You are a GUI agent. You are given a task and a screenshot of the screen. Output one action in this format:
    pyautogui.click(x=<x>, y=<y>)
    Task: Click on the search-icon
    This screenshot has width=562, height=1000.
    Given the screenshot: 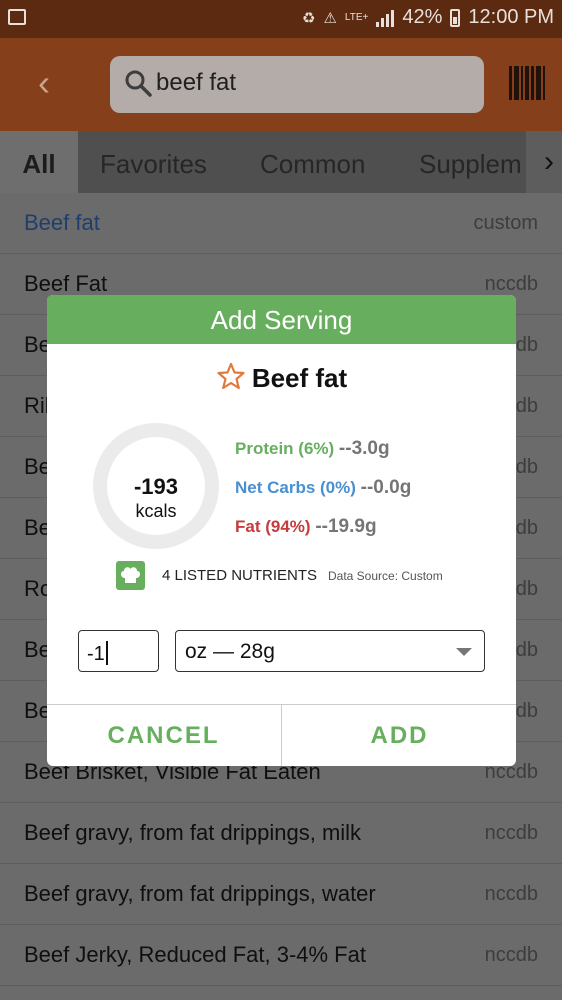 What is the action you would take?
    pyautogui.click(x=138, y=83)
    